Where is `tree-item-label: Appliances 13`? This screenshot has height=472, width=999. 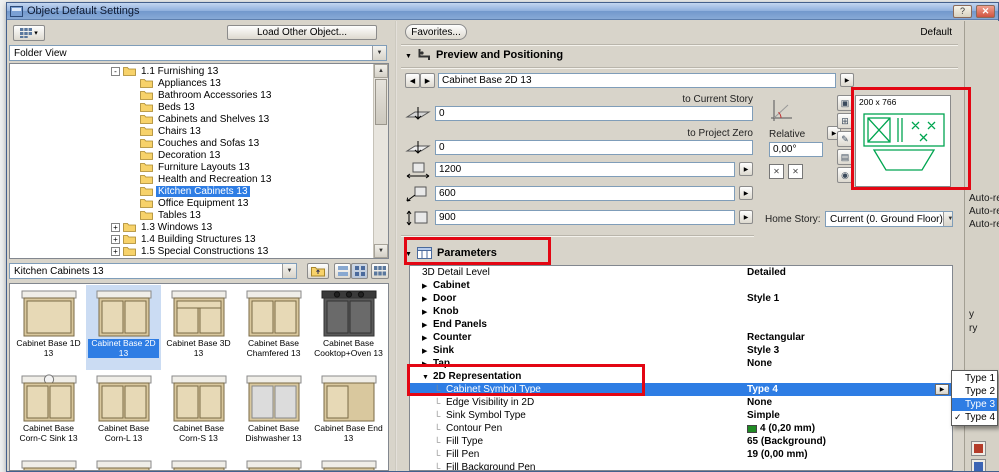
tree-item-label: Appliances 13 is located at coordinates (189, 83).